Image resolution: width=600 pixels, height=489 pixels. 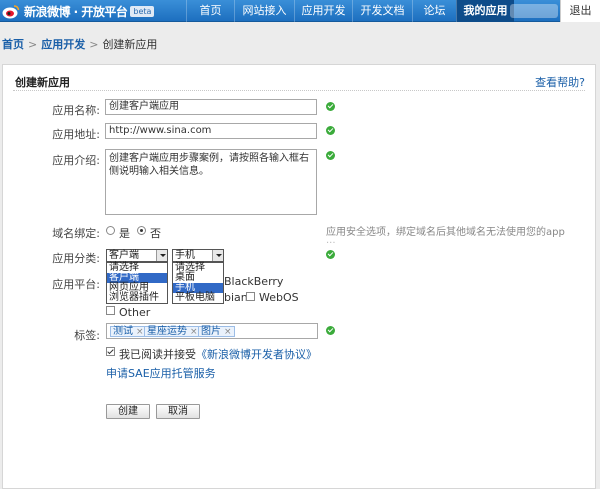 I want to click on platform-other-label: Other, so click(x=135, y=312).